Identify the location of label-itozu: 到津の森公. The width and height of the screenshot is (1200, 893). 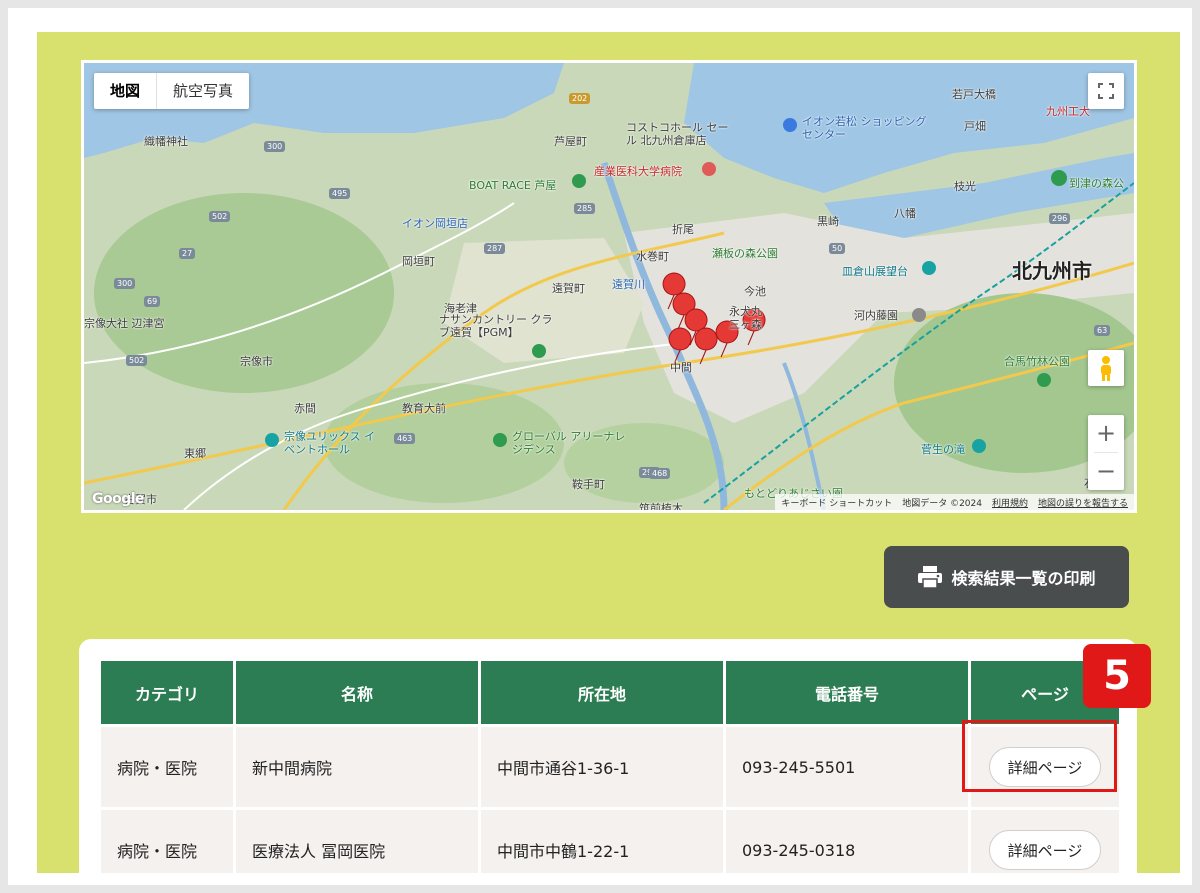
(1096, 183).